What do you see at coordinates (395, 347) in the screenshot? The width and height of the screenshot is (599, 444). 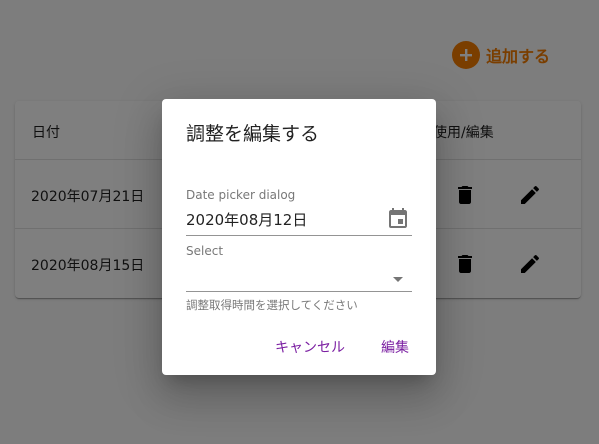 I see `edit-button: 編集` at bounding box center [395, 347].